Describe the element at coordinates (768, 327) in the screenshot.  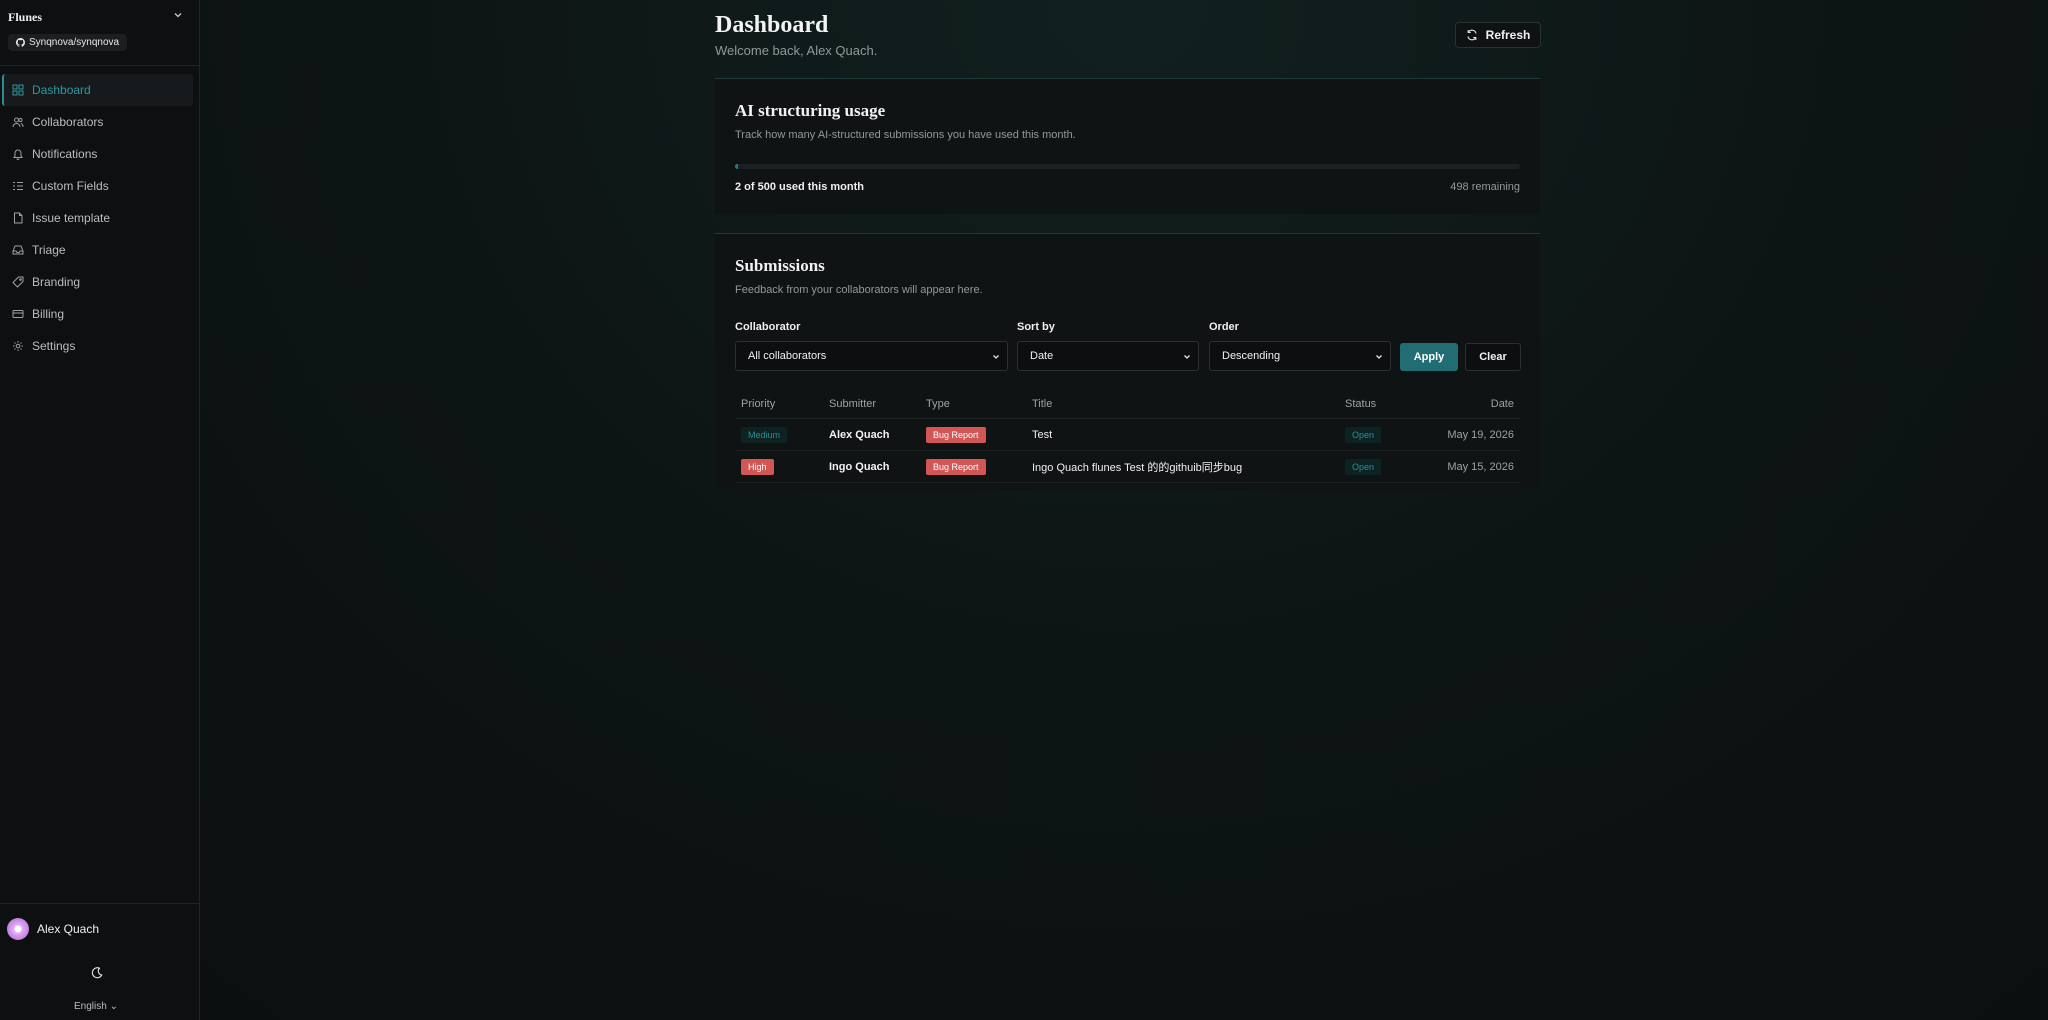
I see `collaborator-filter-label: Collaborator` at that location.